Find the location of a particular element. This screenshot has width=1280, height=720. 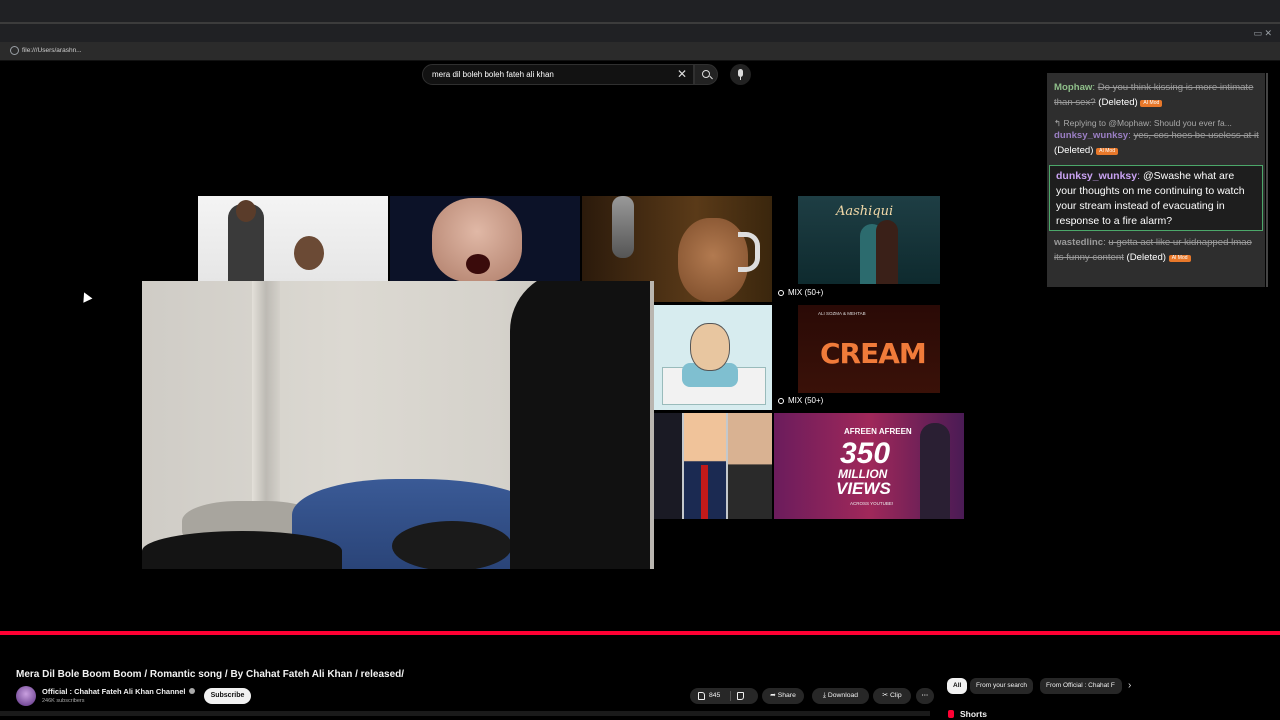

like-dislike-group: 845 is located at coordinates (724, 696).